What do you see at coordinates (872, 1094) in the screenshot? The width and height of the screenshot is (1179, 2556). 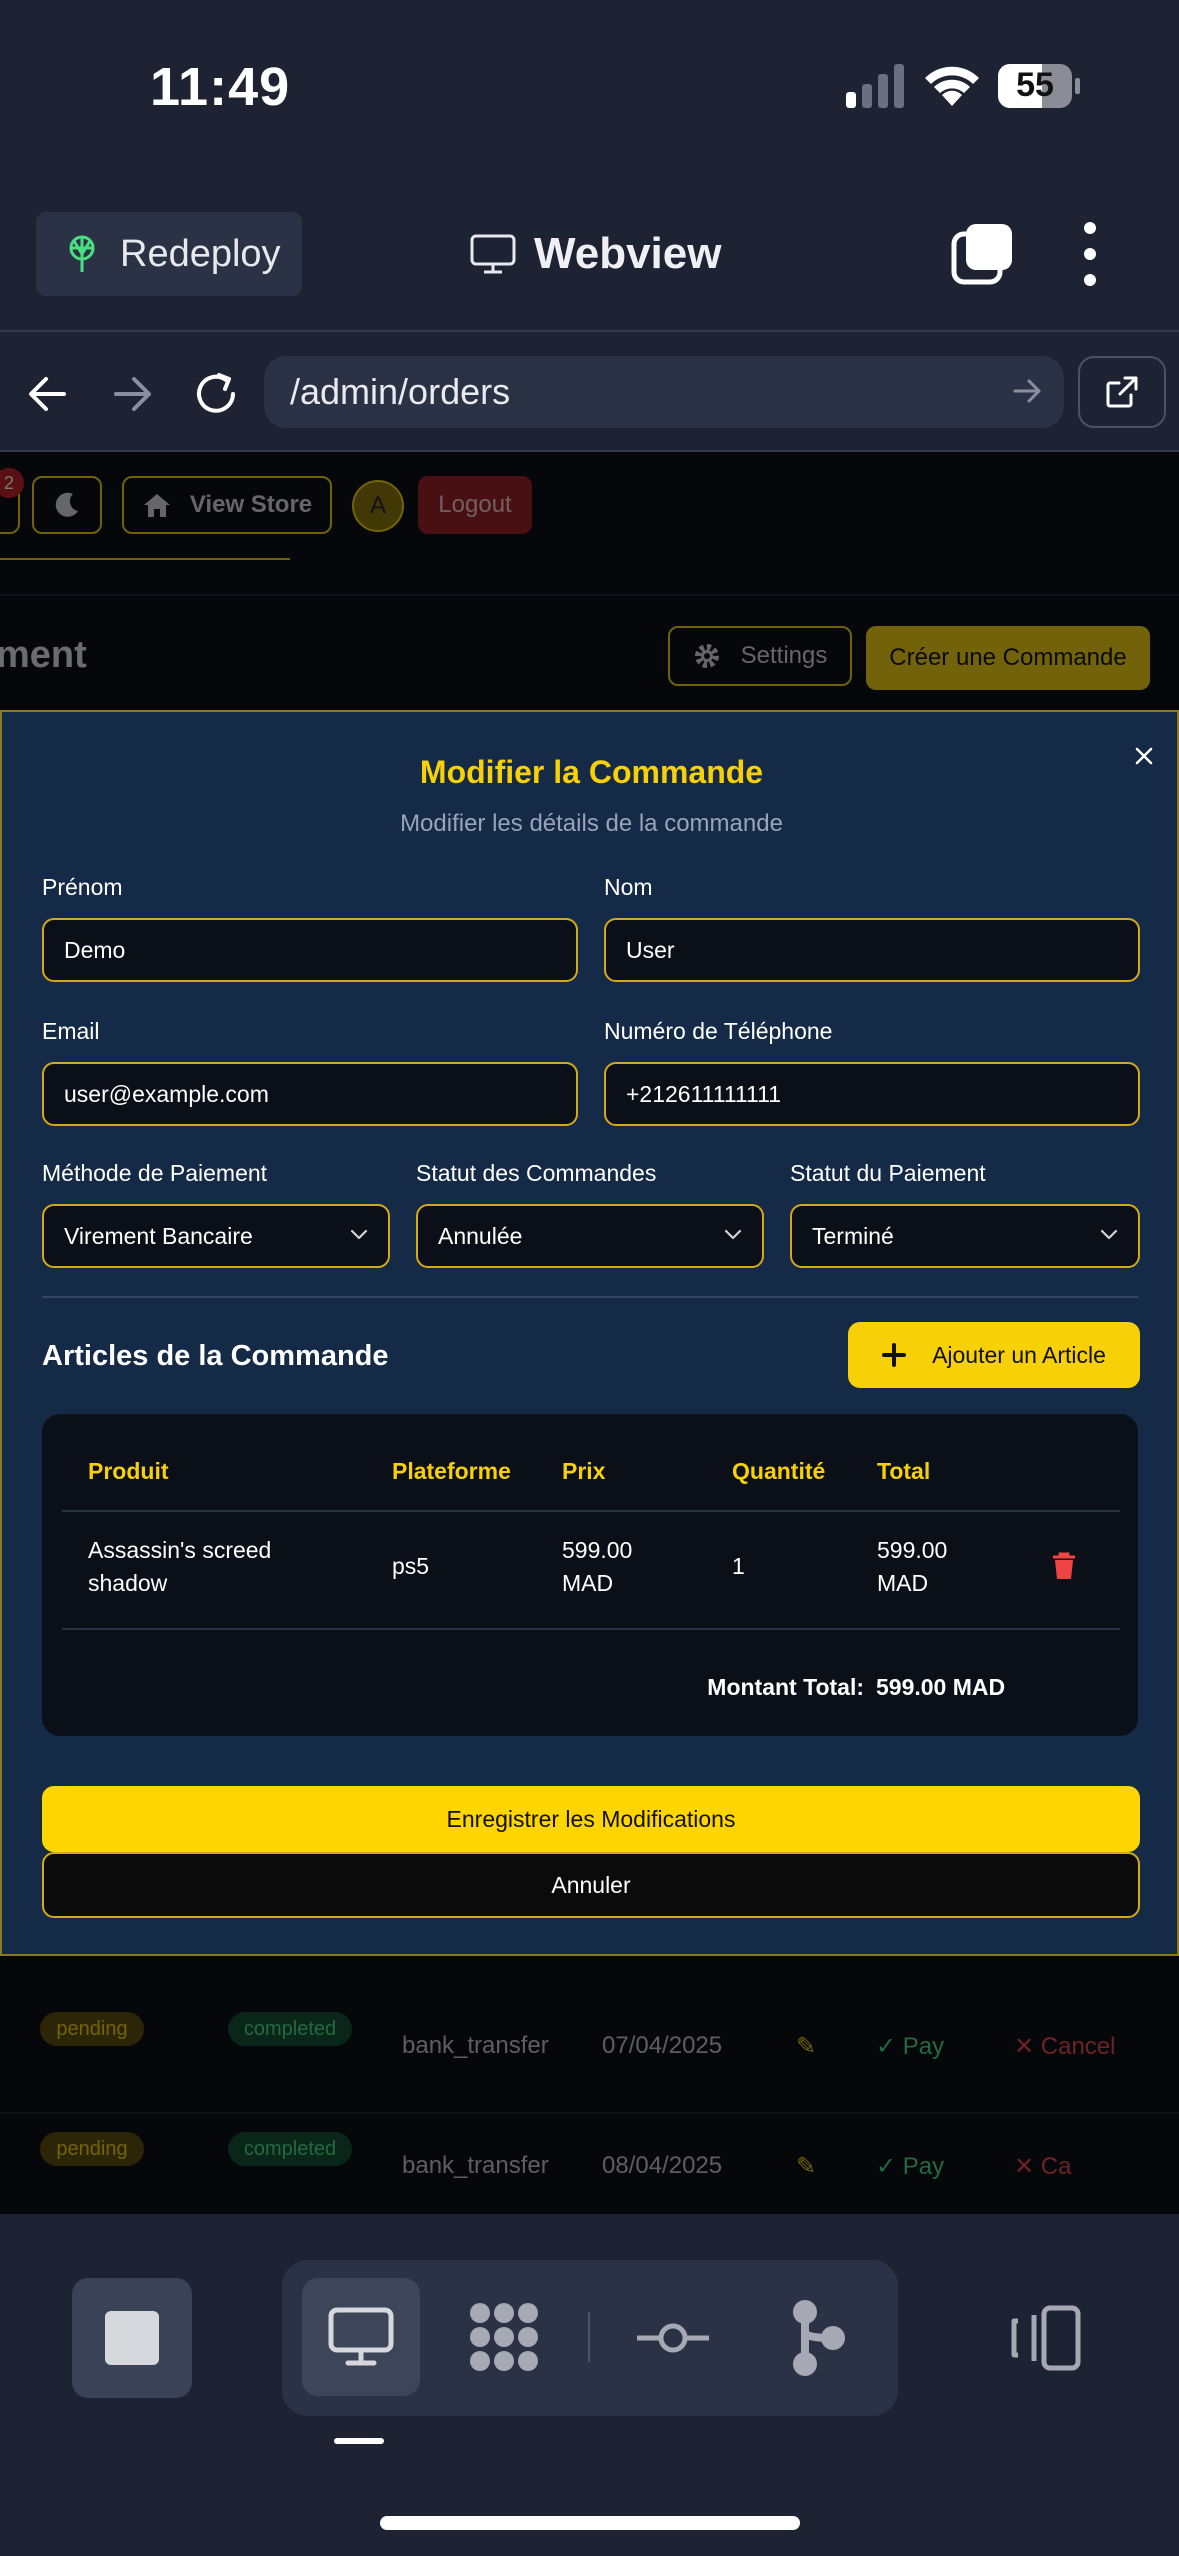 I see `phone-field: +212611111111` at bounding box center [872, 1094].